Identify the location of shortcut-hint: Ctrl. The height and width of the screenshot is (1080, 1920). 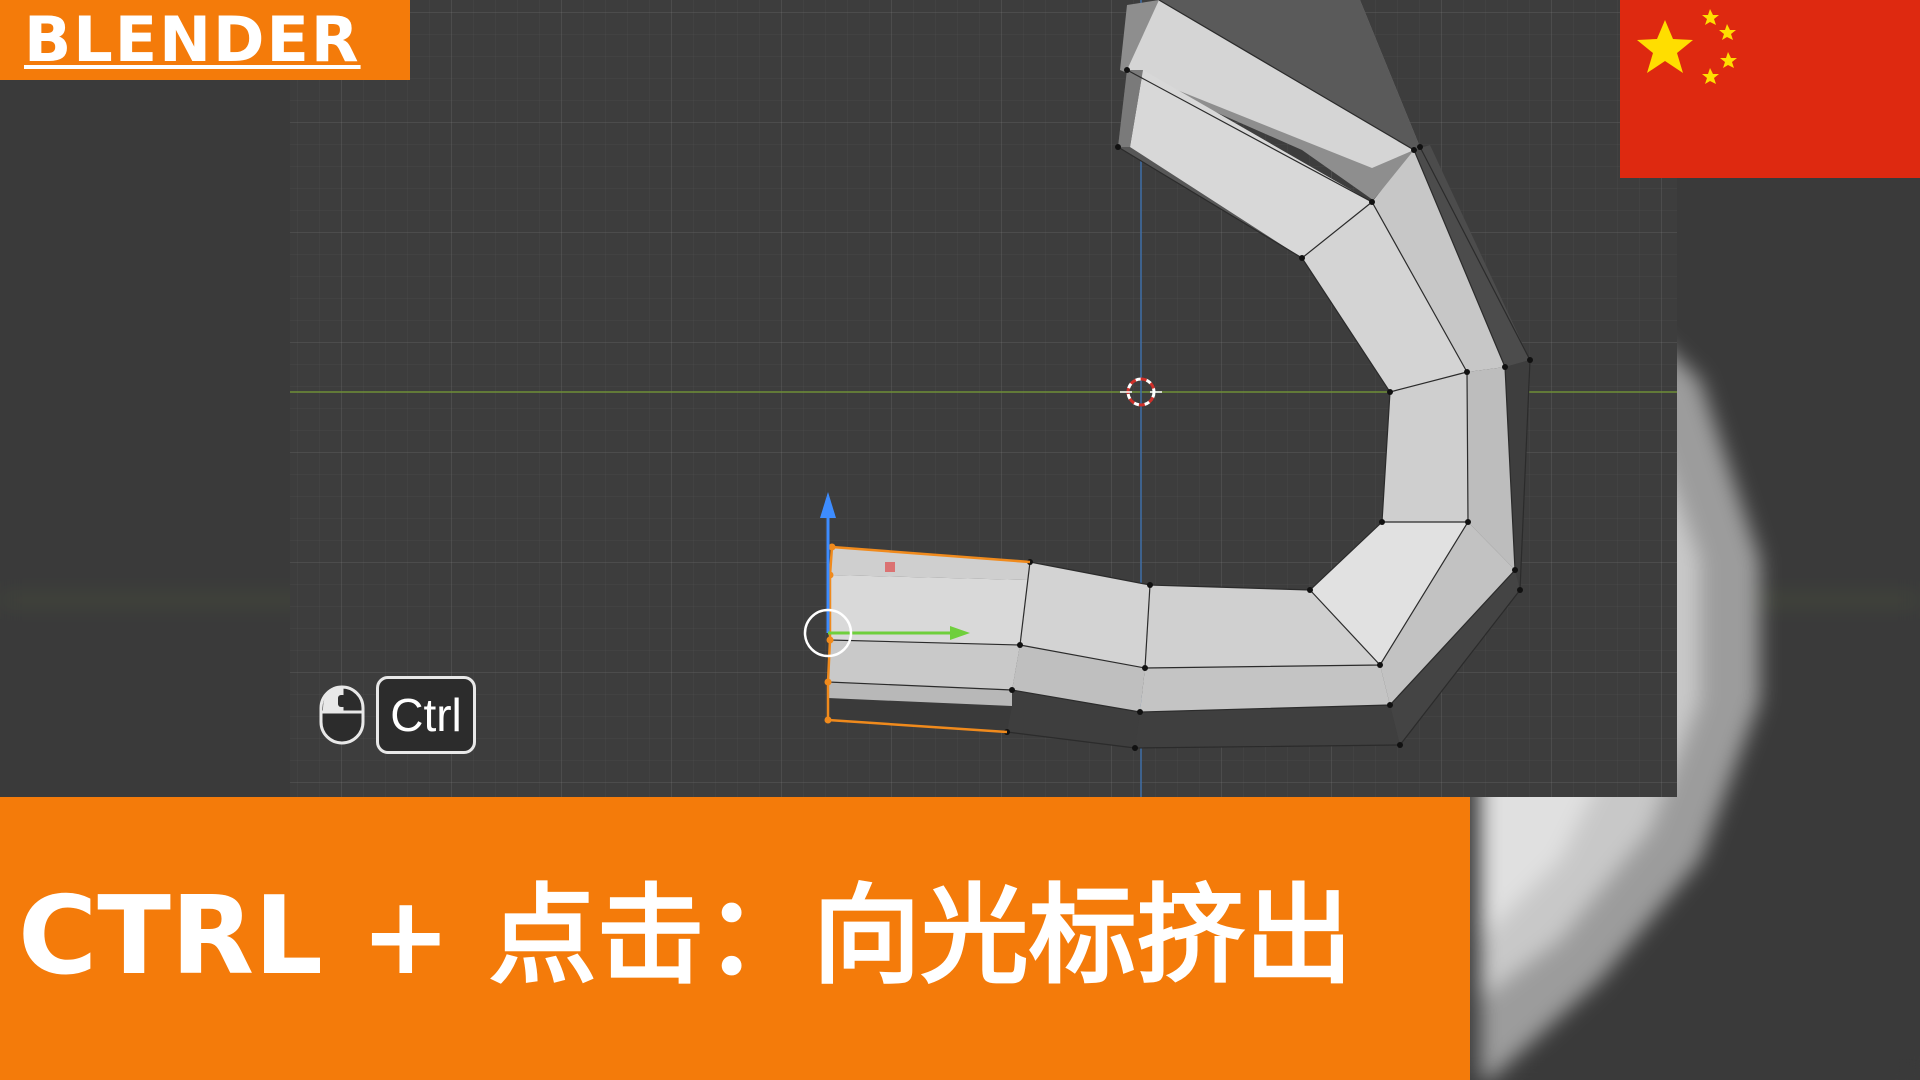
(397, 715).